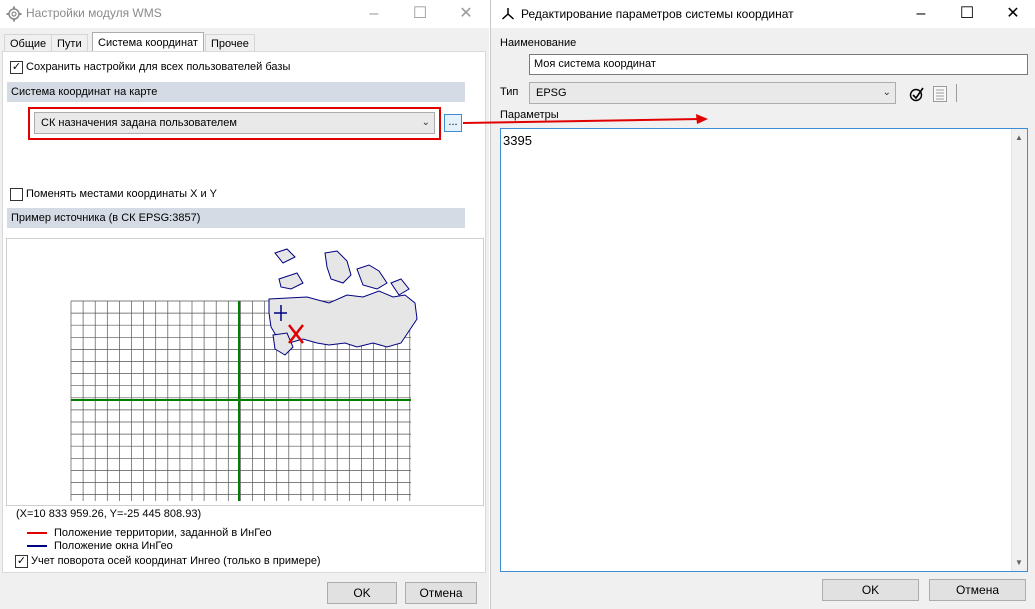 This screenshot has width=1035, height=609. What do you see at coordinates (16, 67) in the screenshot?
I see `save-all-checkbox: ✓` at bounding box center [16, 67].